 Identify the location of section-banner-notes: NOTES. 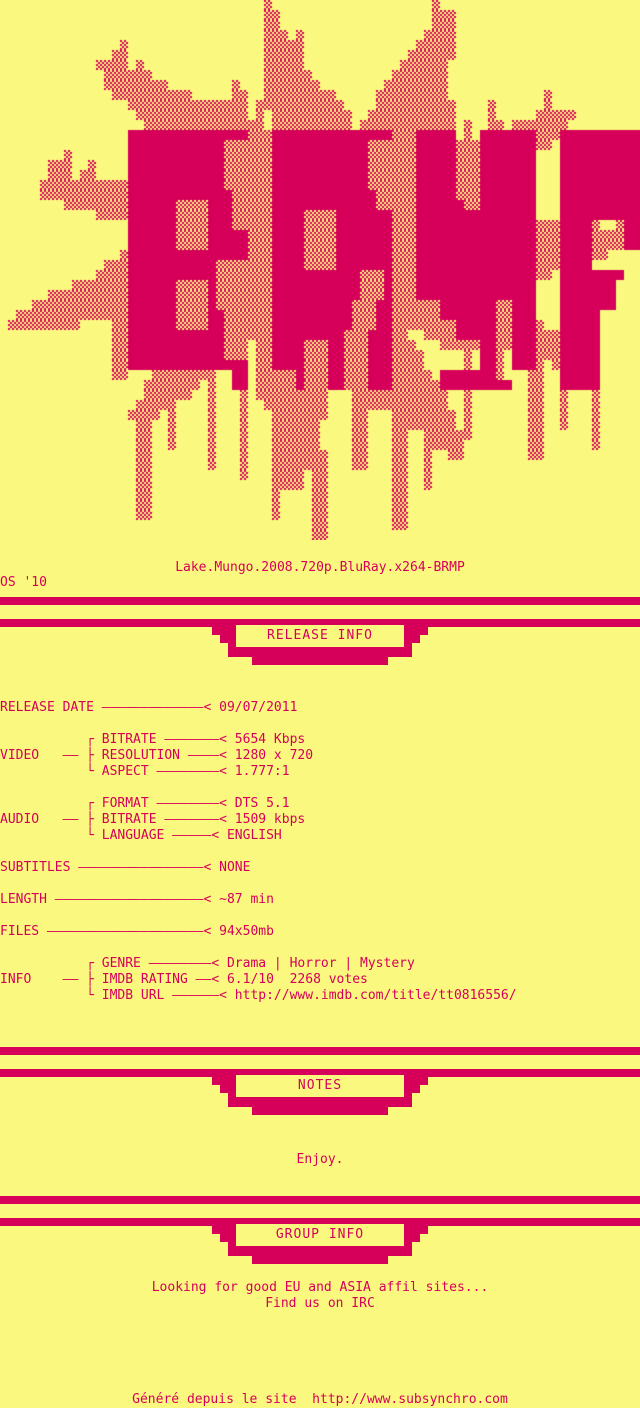
(320, 1092).